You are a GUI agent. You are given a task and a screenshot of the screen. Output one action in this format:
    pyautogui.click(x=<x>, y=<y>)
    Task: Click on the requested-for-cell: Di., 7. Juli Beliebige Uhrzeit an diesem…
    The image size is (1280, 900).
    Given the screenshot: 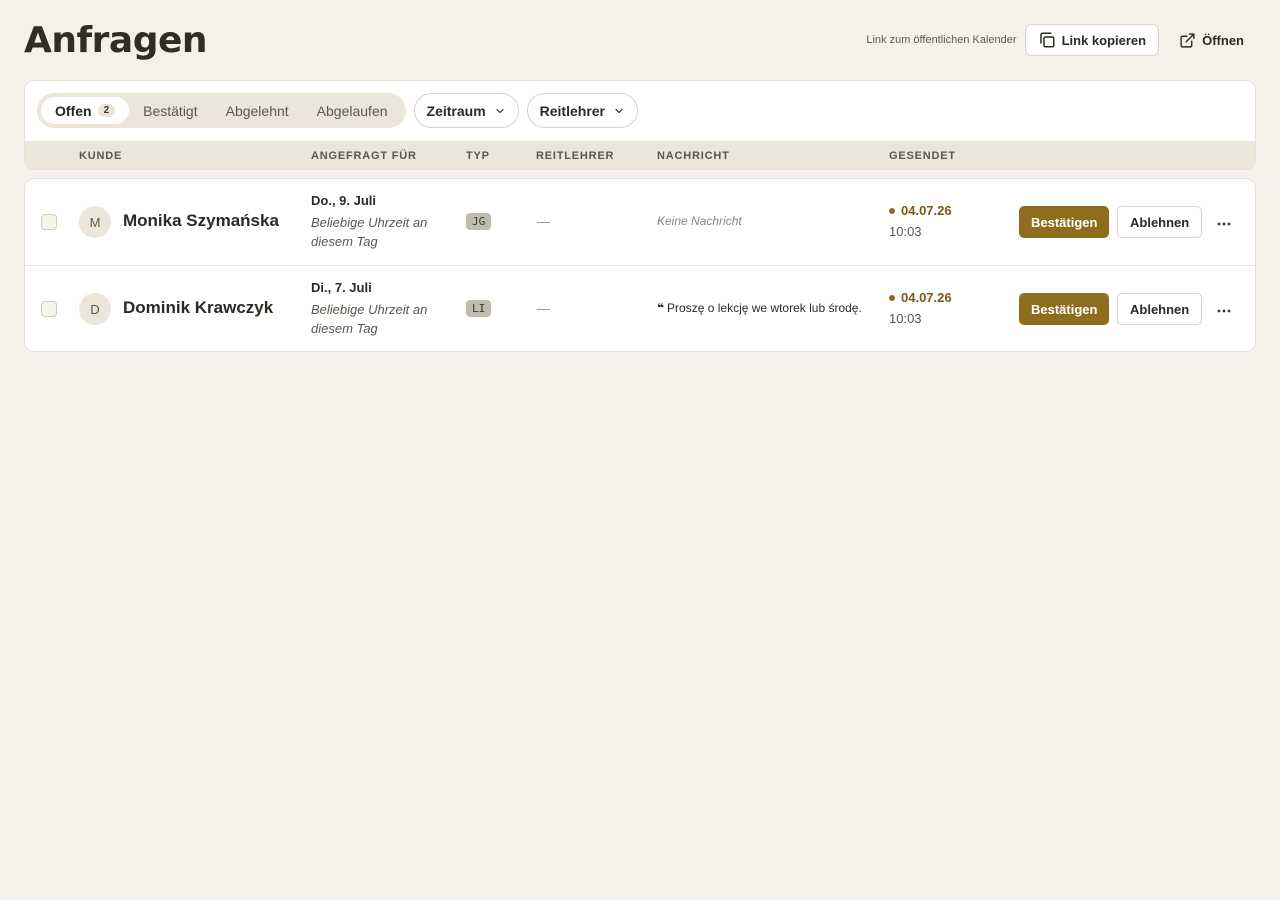 What is the action you would take?
    pyautogui.click(x=381, y=309)
    